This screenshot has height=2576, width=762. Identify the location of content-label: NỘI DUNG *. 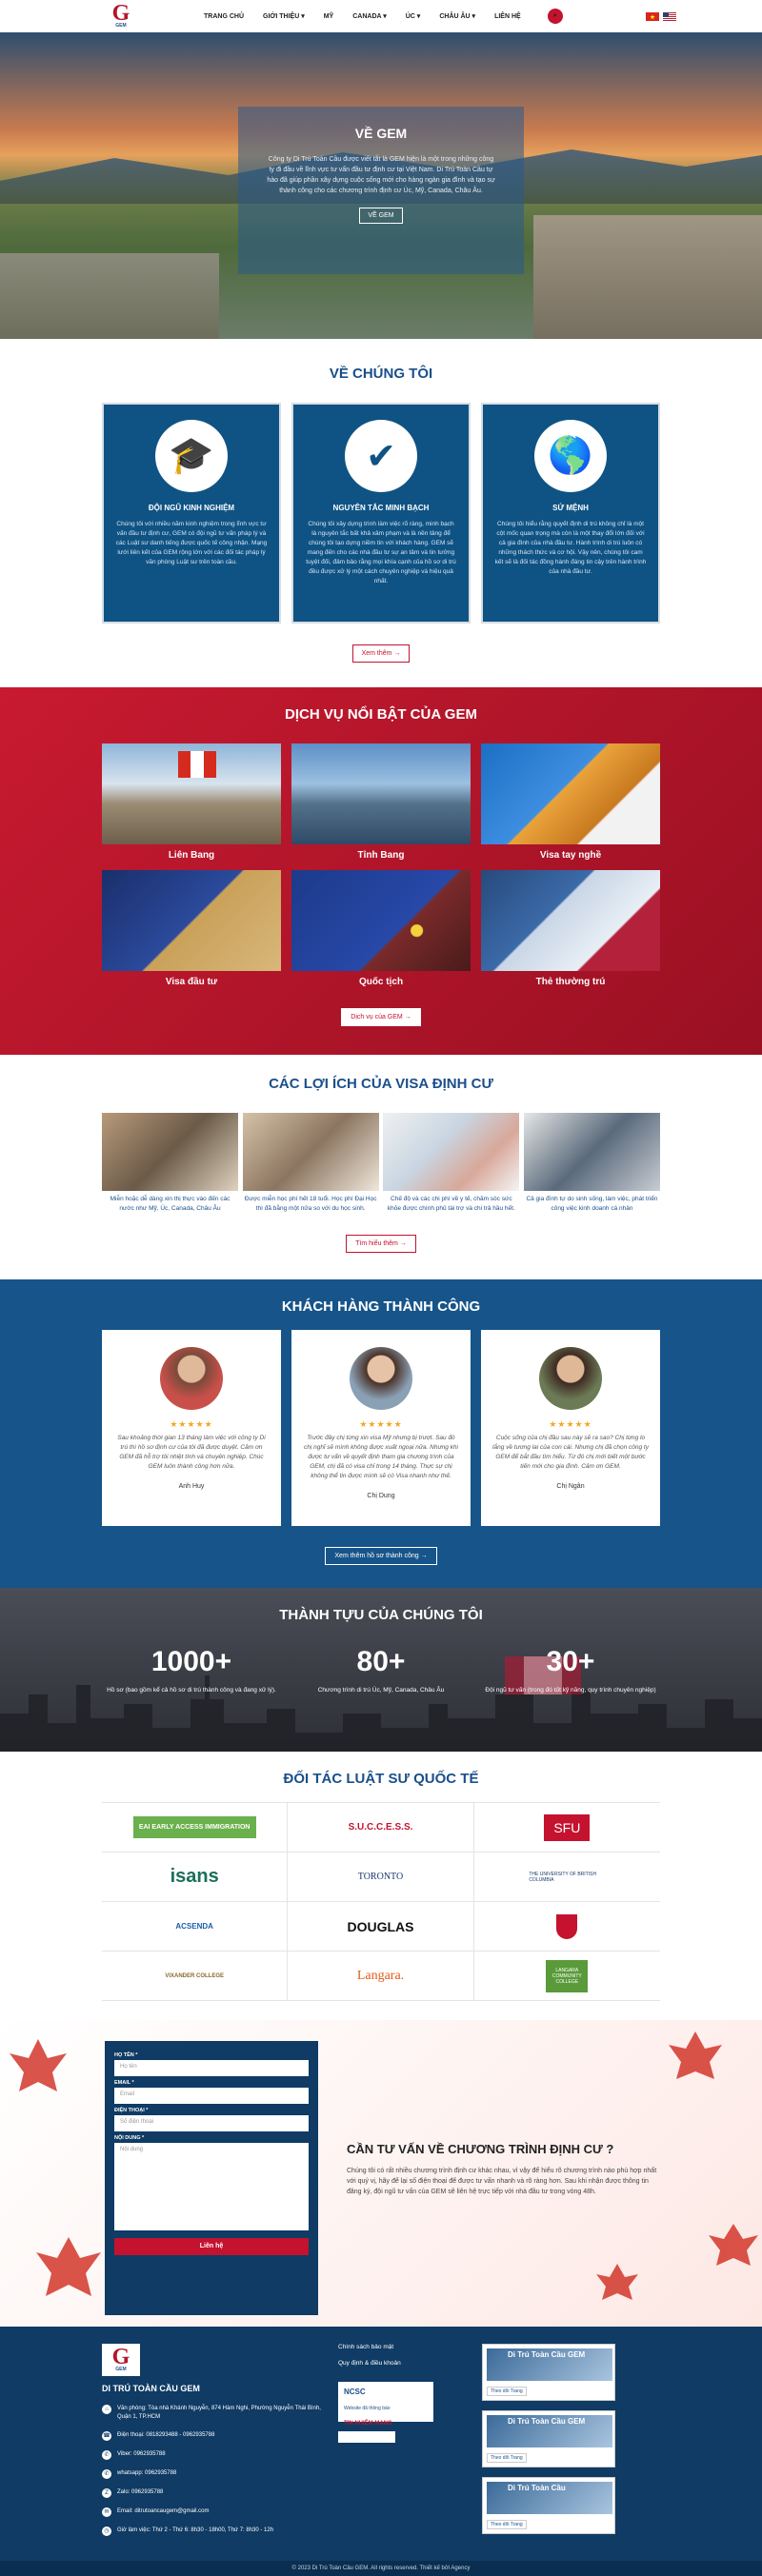
(129, 2138).